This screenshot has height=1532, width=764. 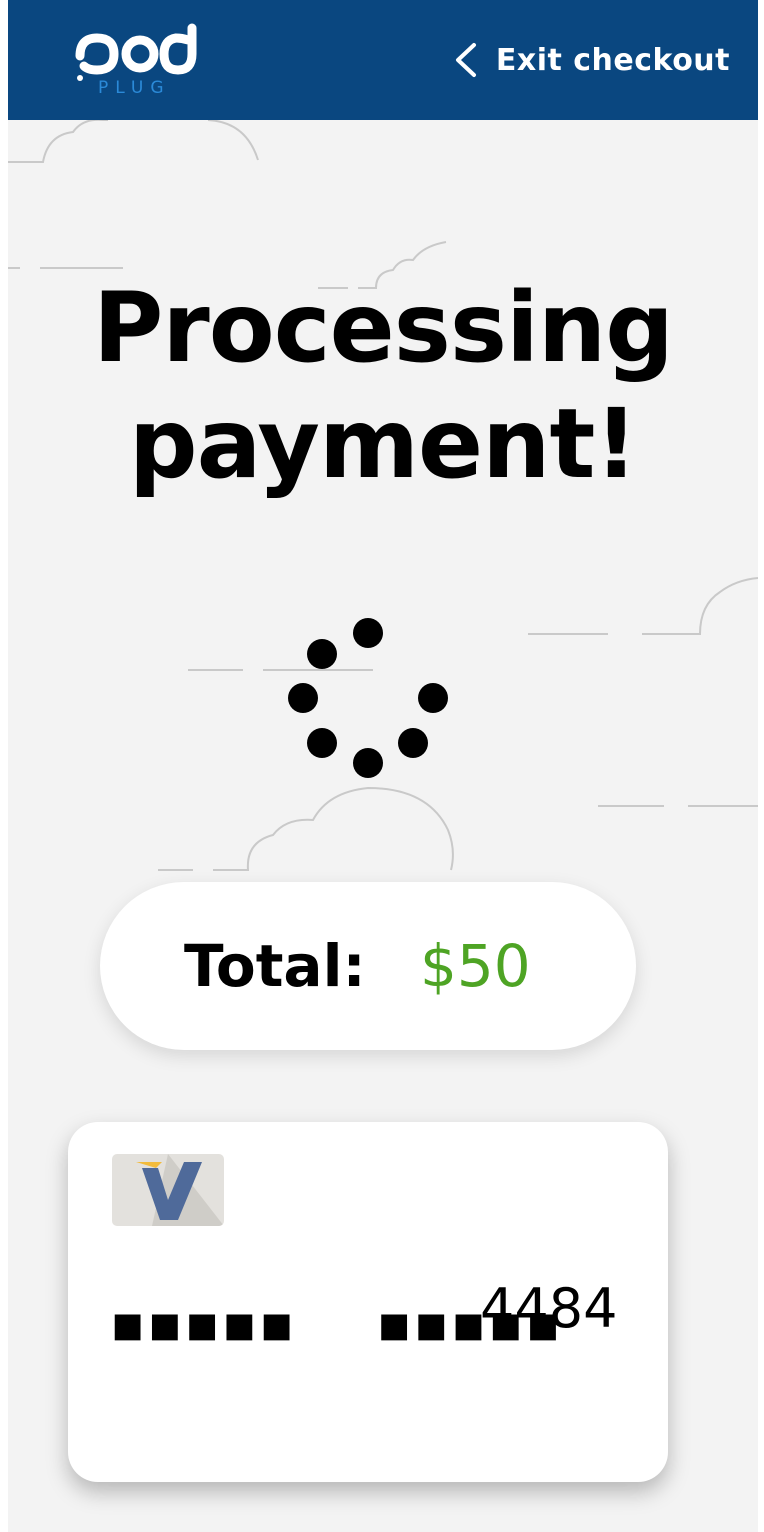 I want to click on exit-checkout-button: Exit checkout, so click(x=591, y=60).